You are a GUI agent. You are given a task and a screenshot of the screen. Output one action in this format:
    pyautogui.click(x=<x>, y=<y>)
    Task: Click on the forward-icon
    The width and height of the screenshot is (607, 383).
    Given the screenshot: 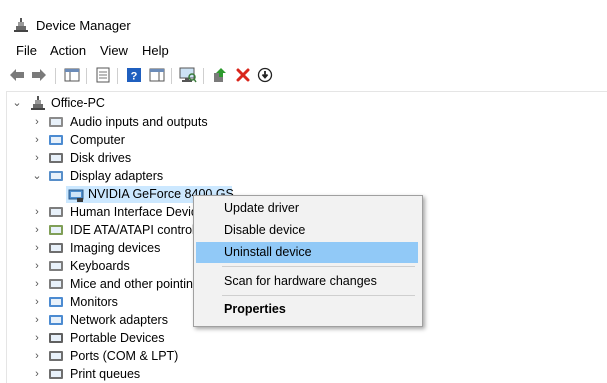 What is the action you would take?
    pyautogui.click(x=39, y=75)
    